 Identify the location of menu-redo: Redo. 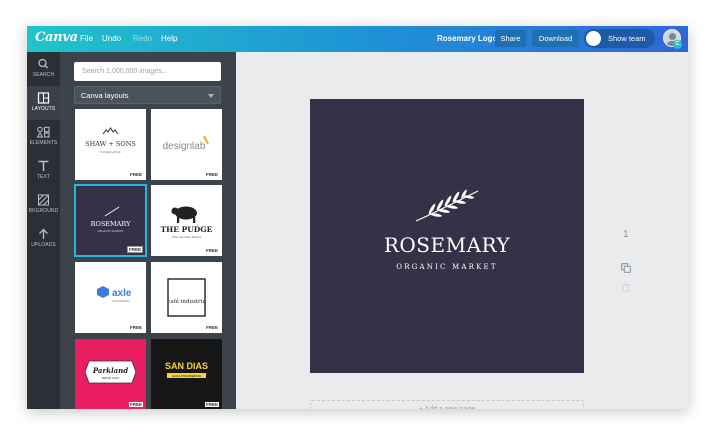
(142, 38).